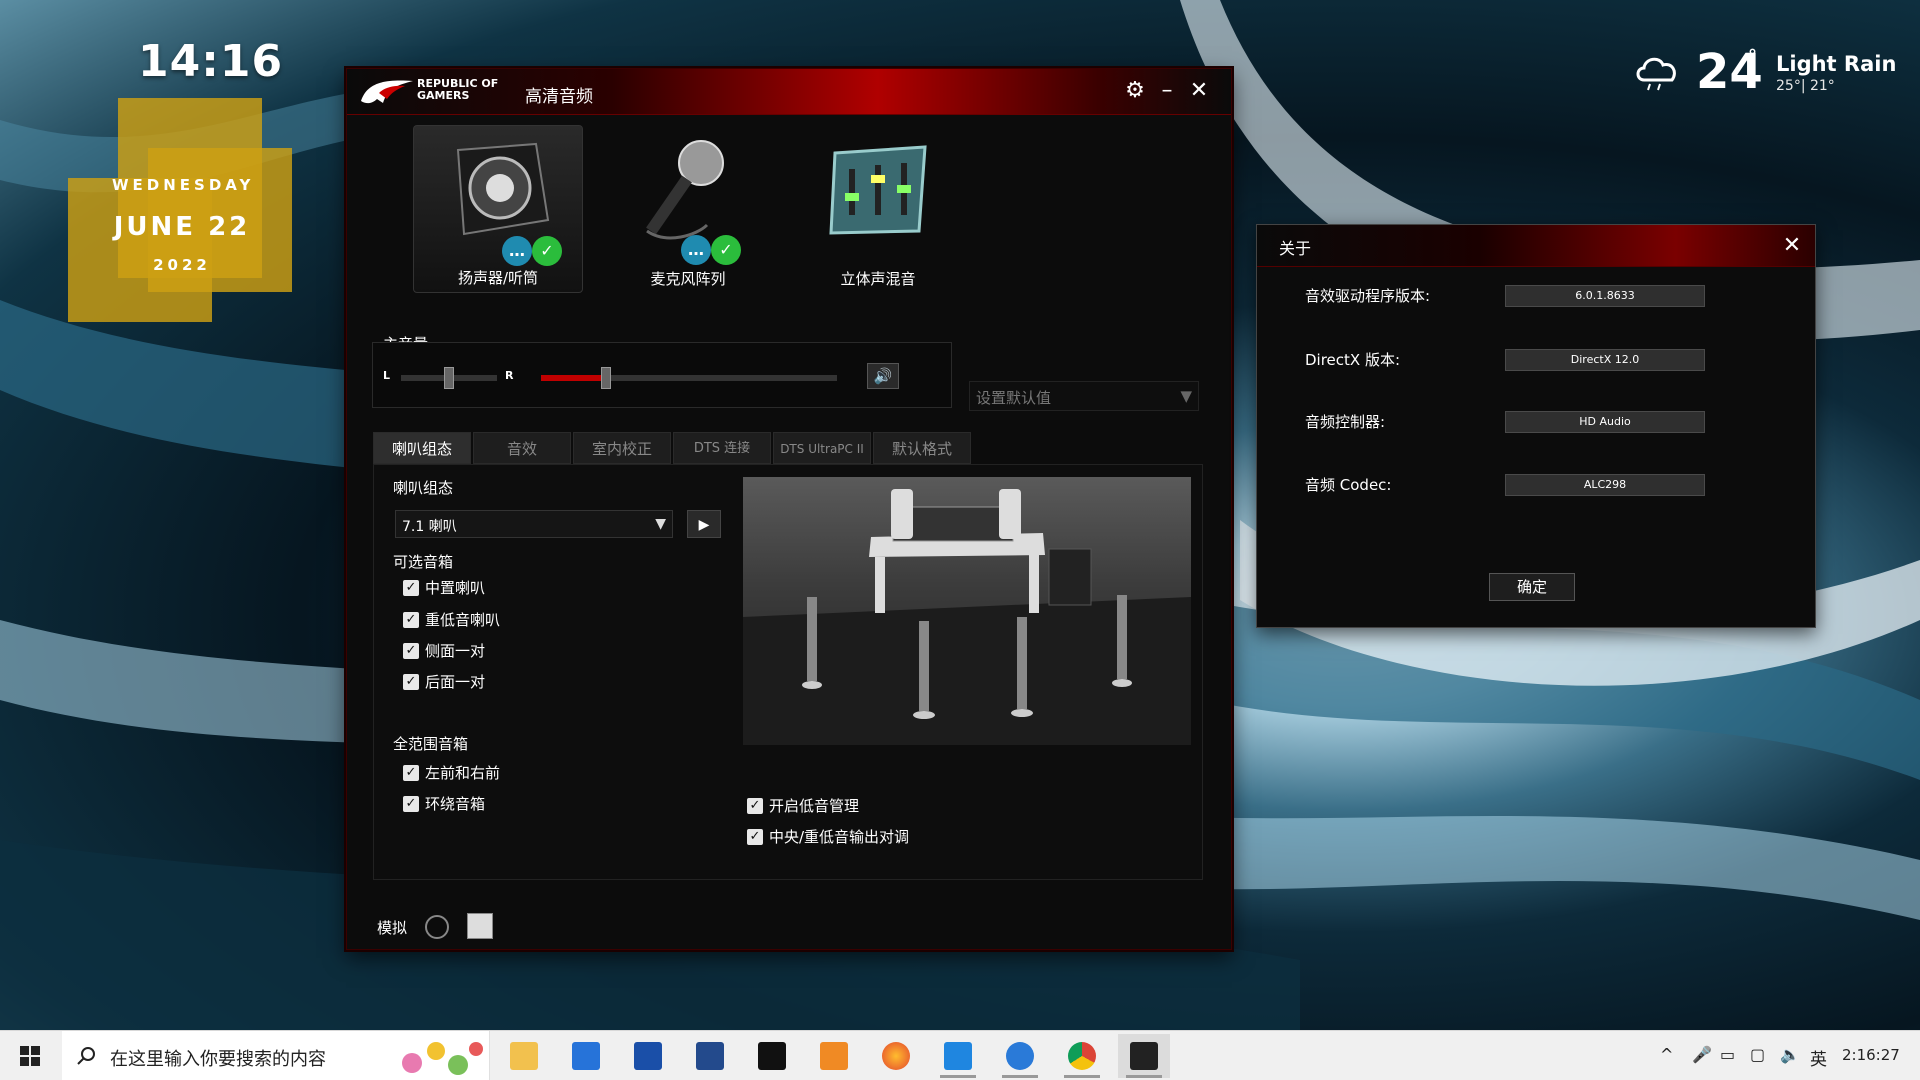  Describe the element at coordinates (822, 448) in the screenshot. I see `tab-dts-ultrapc: DTS UltraPC II` at that location.